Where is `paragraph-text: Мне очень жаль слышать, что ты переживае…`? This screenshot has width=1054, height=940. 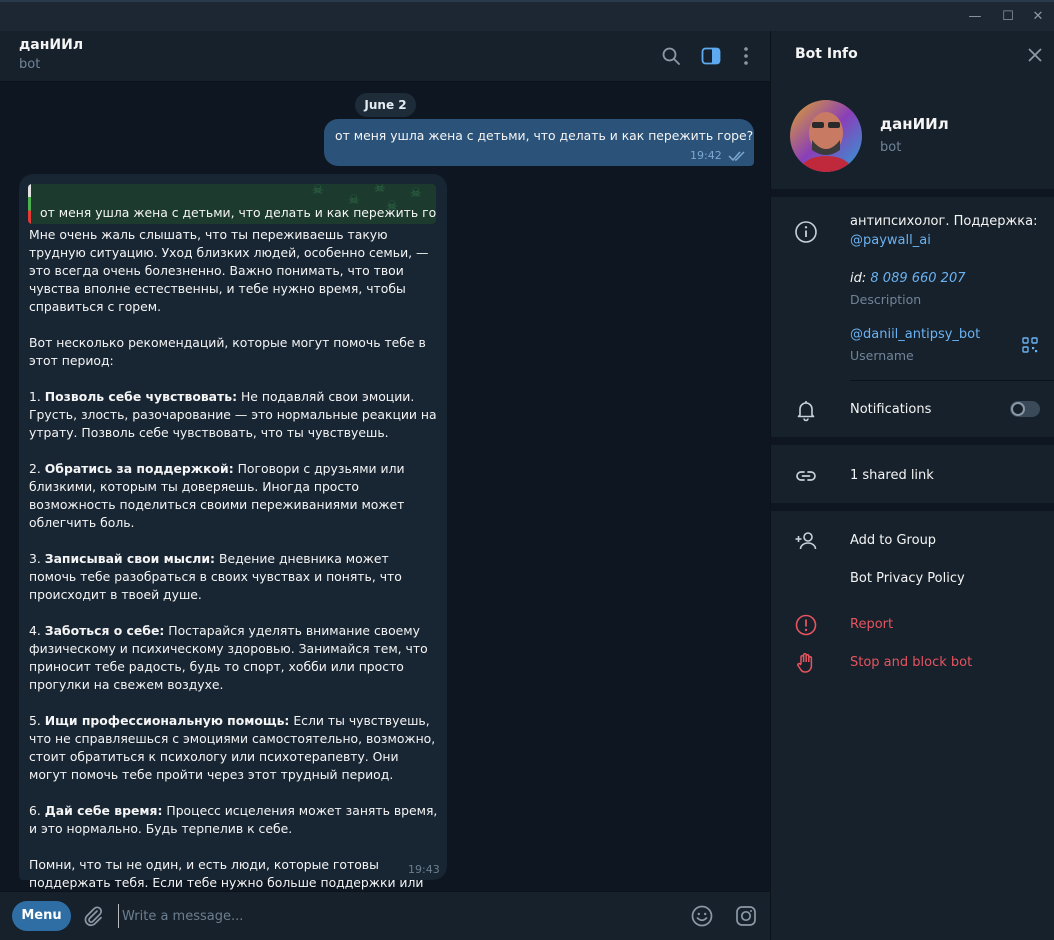
paragraph-text: Мне очень жаль слышать, что ты переживае… is located at coordinates (229, 270).